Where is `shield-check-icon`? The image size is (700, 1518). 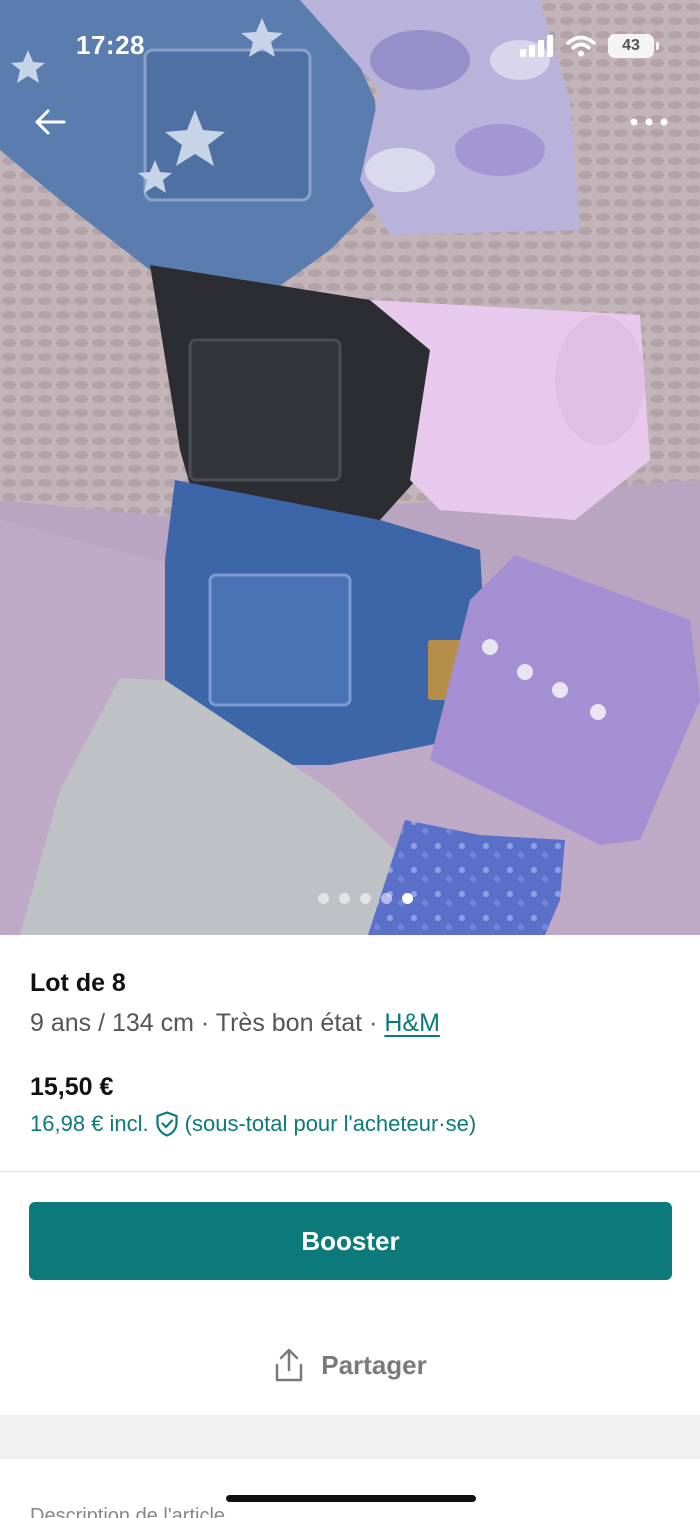
shield-check-icon is located at coordinates (167, 1124).